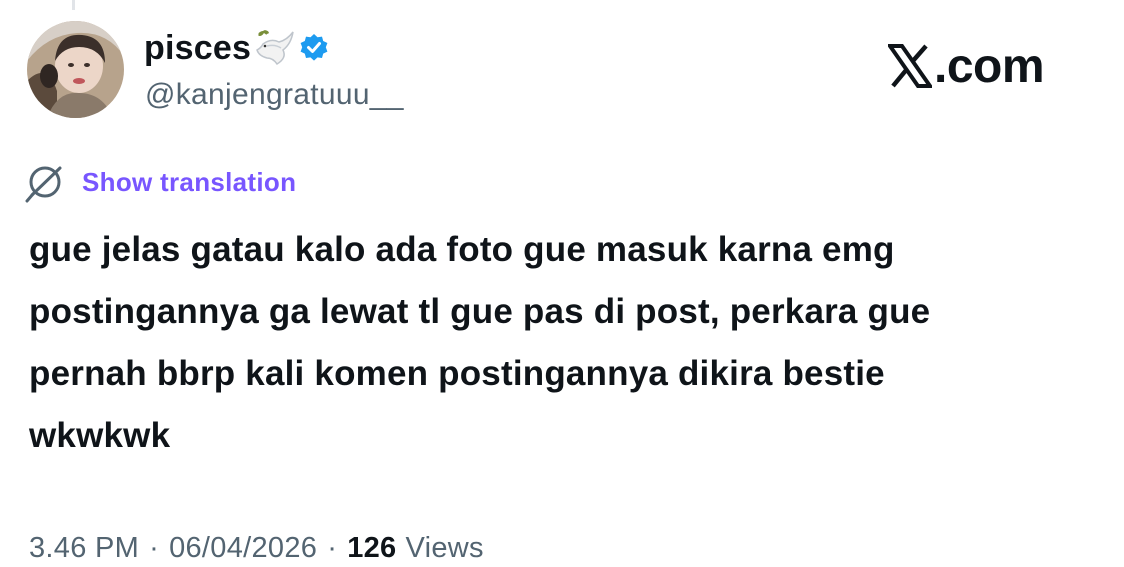  Describe the element at coordinates (197, 48) in the screenshot. I see `display-name: pisces` at that location.